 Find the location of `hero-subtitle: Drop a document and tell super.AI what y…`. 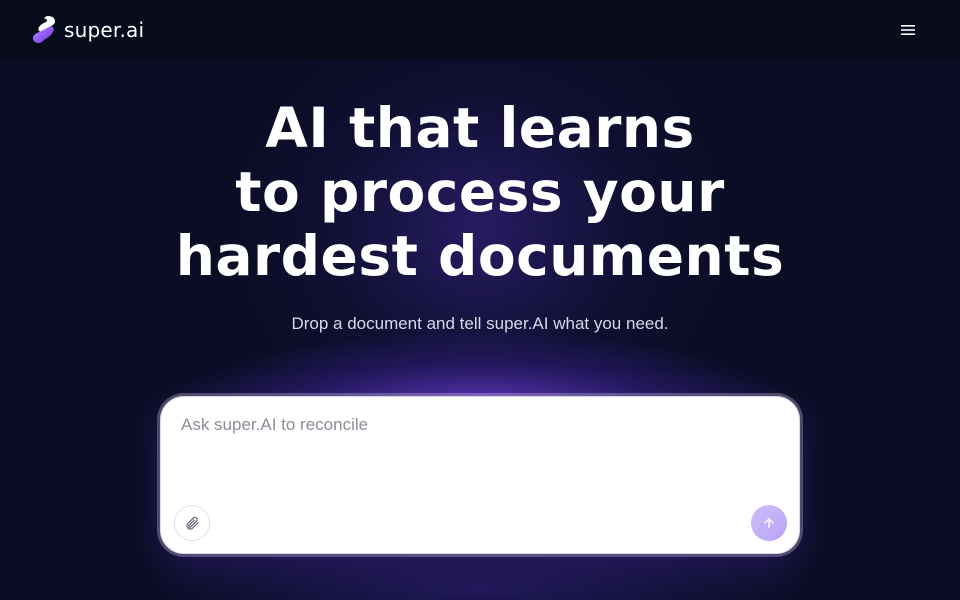

hero-subtitle: Drop a document and tell super.AI what y… is located at coordinates (480, 323).